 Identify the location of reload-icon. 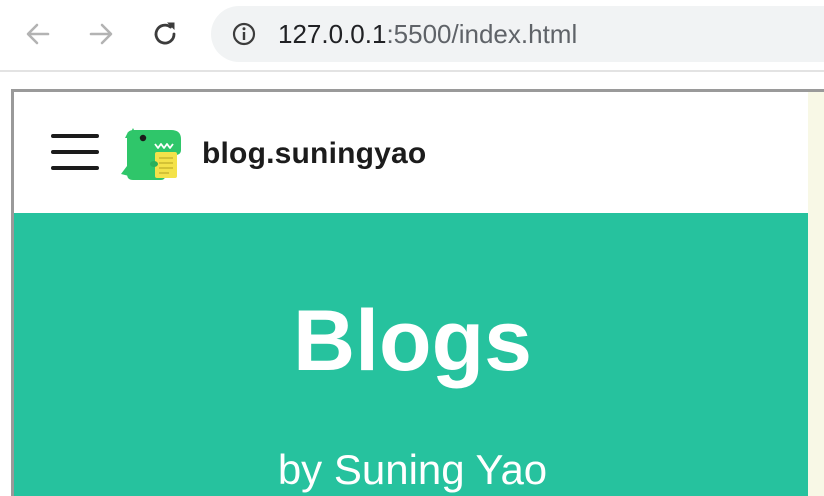
(165, 33).